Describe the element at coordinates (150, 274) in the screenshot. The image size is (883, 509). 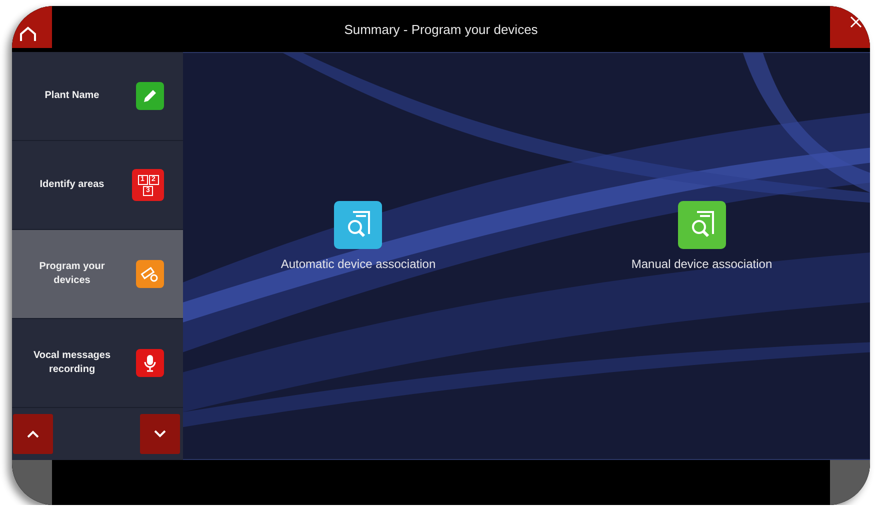
I see `remote-control-icon` at that location.